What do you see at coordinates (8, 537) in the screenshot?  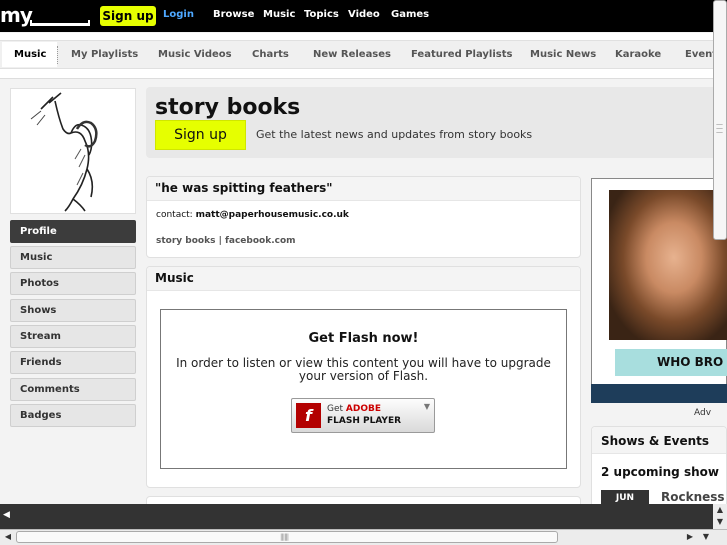 I see `scroll-left-arrow-icon: ◀` at bounding box center [8, 537].